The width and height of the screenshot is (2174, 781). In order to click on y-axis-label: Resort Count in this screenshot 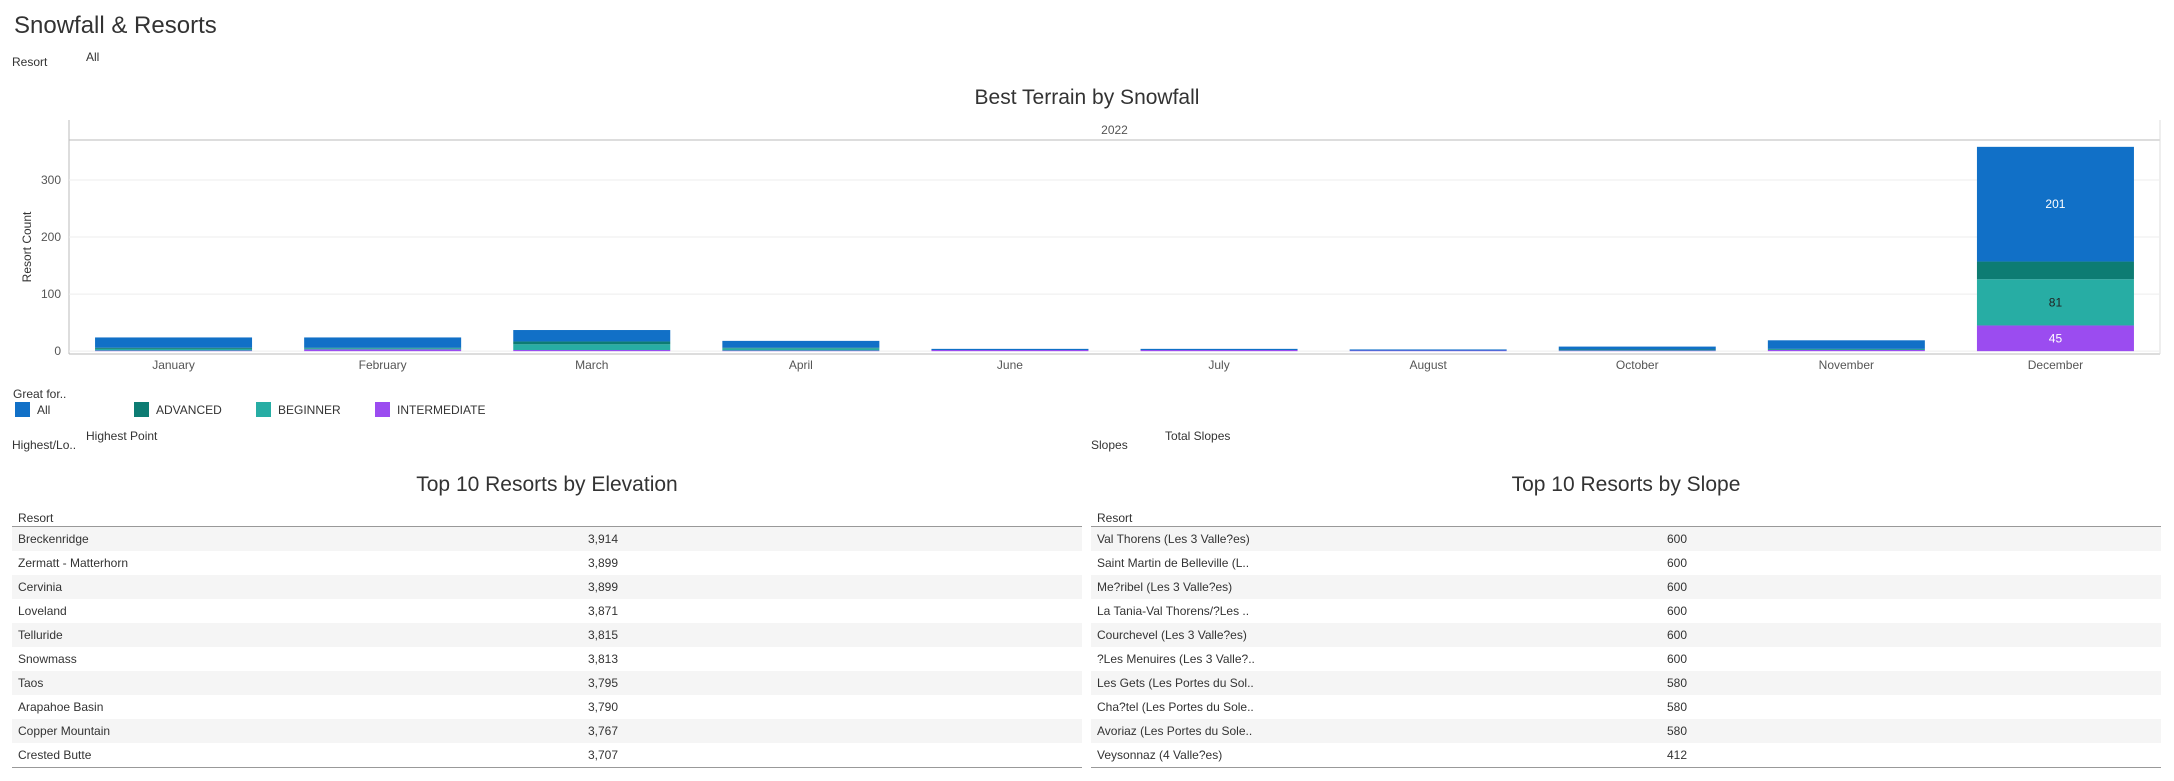, I will do `click(27, 246)`.